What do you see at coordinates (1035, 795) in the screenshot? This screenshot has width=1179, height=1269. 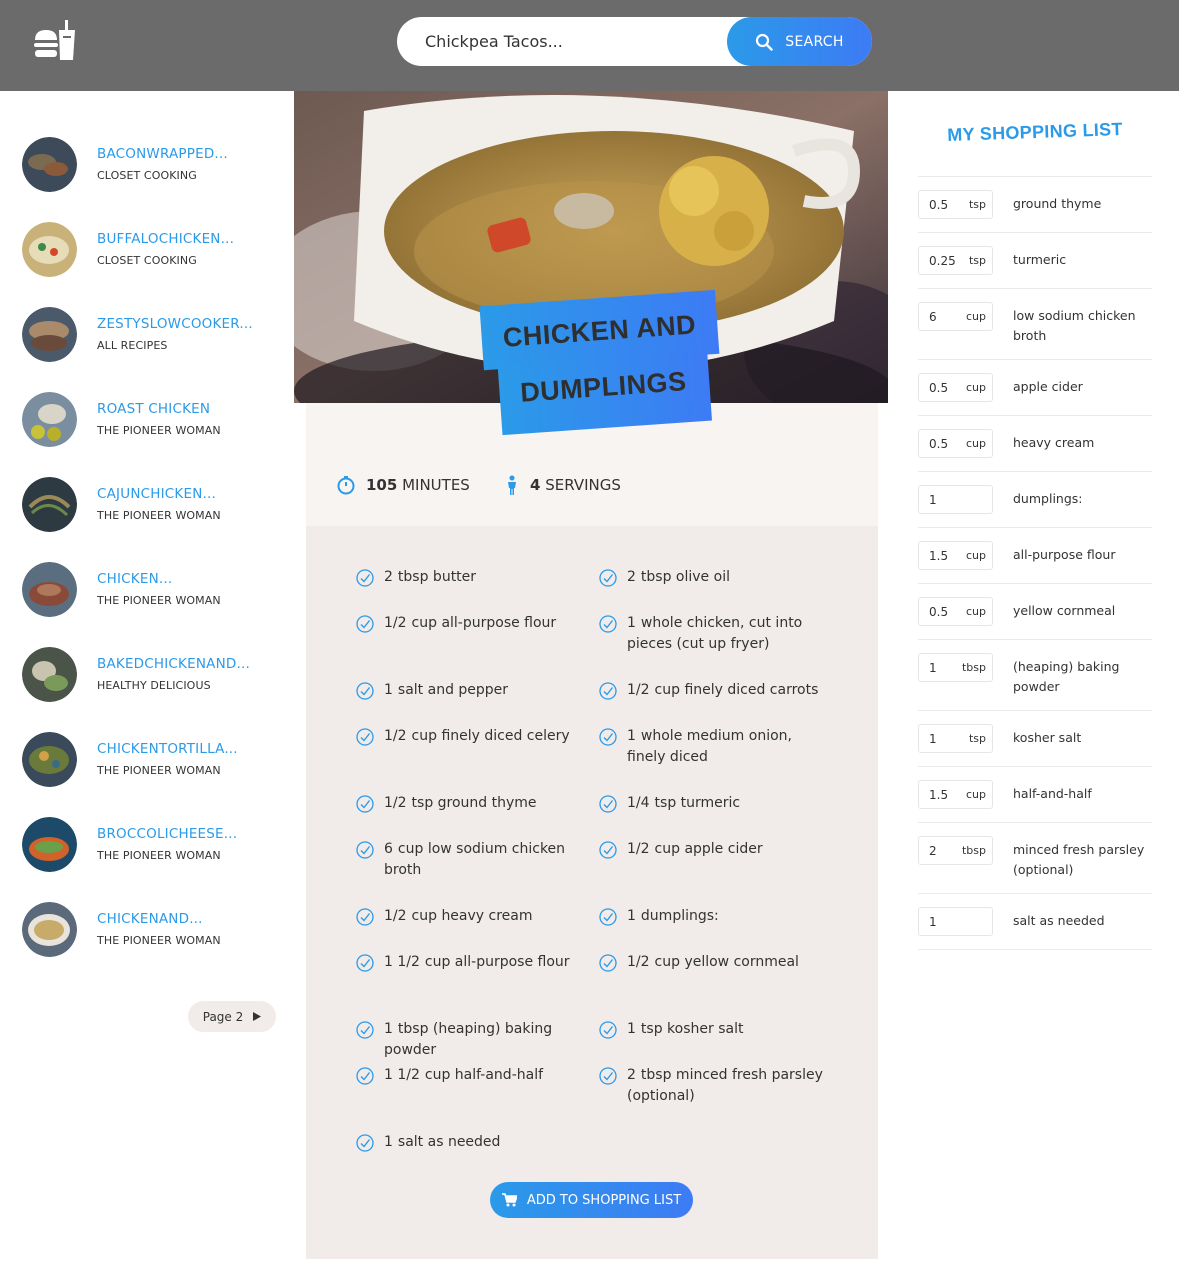 I see `shopping-list-item: 1.5 cup half-and-half` at bounding box center [1035, 795].